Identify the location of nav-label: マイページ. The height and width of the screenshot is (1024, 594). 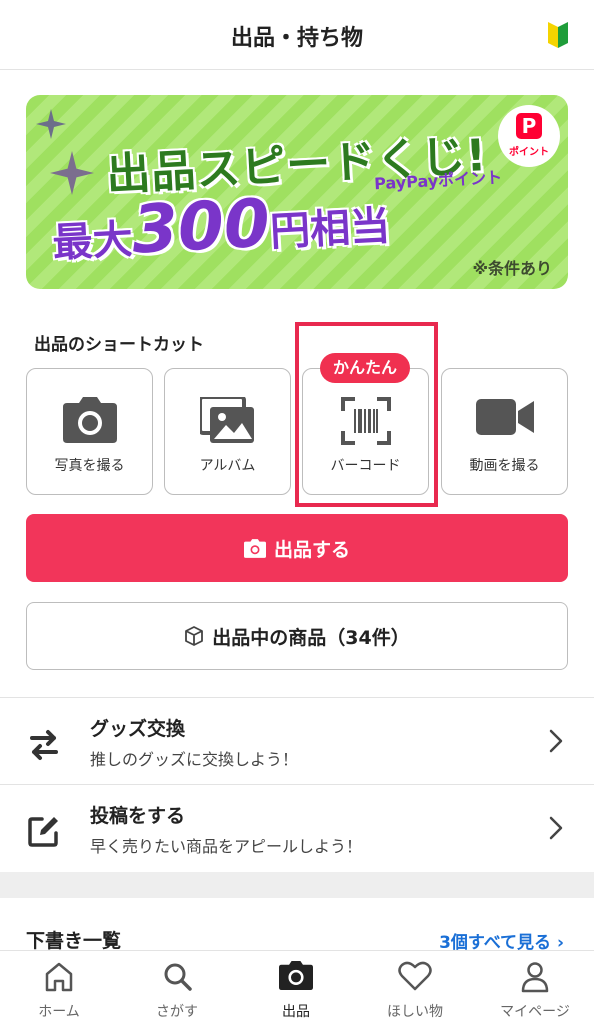
(535, 1012).